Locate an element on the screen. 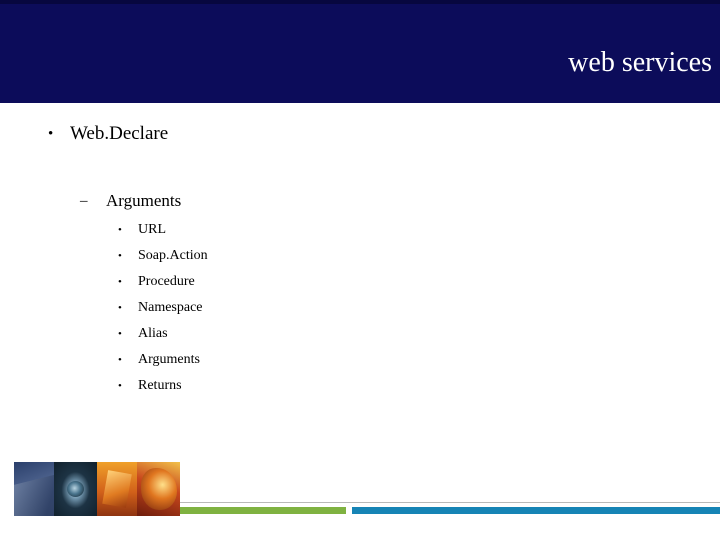  list-item: • Alias is located at coordinates (163, 334).